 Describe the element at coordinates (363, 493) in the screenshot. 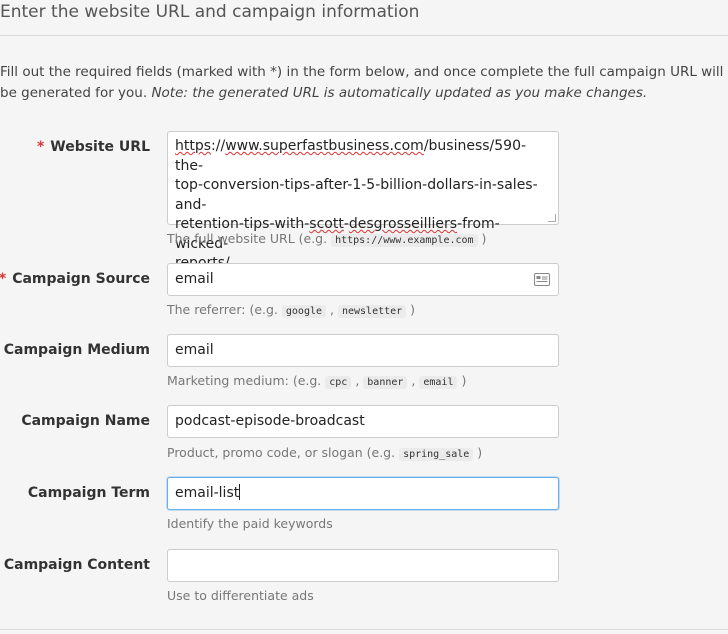

I see `campaign-term-input: email-list` at that location.